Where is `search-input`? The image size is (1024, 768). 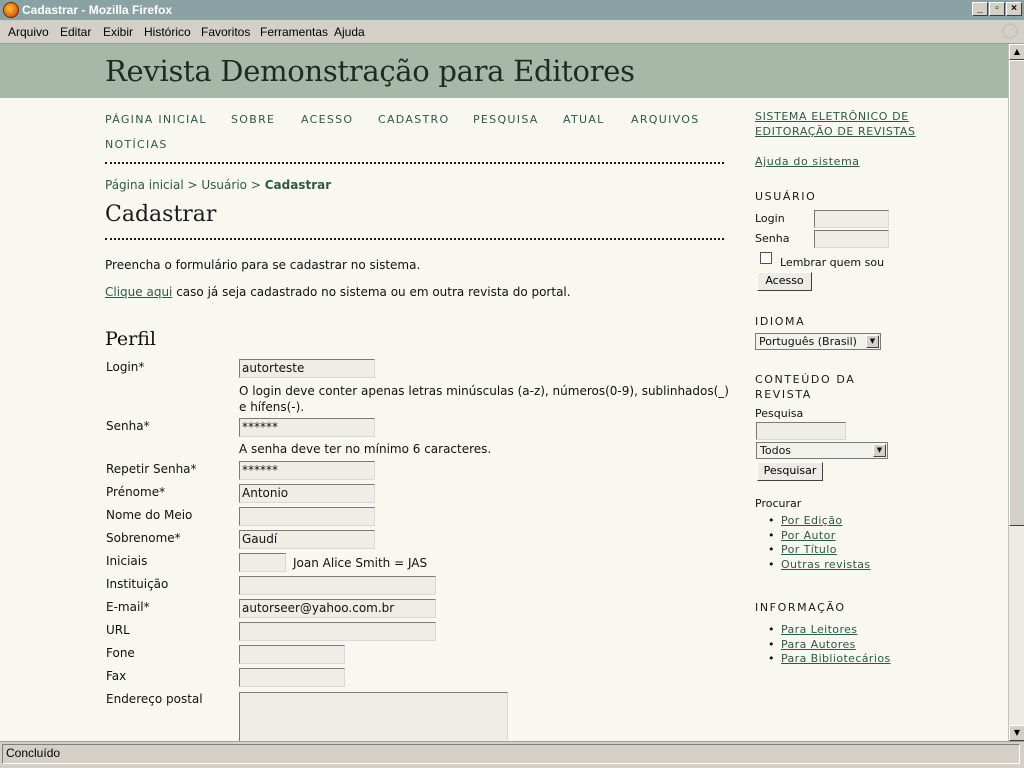 search-input is located at coordinates (801, 431).